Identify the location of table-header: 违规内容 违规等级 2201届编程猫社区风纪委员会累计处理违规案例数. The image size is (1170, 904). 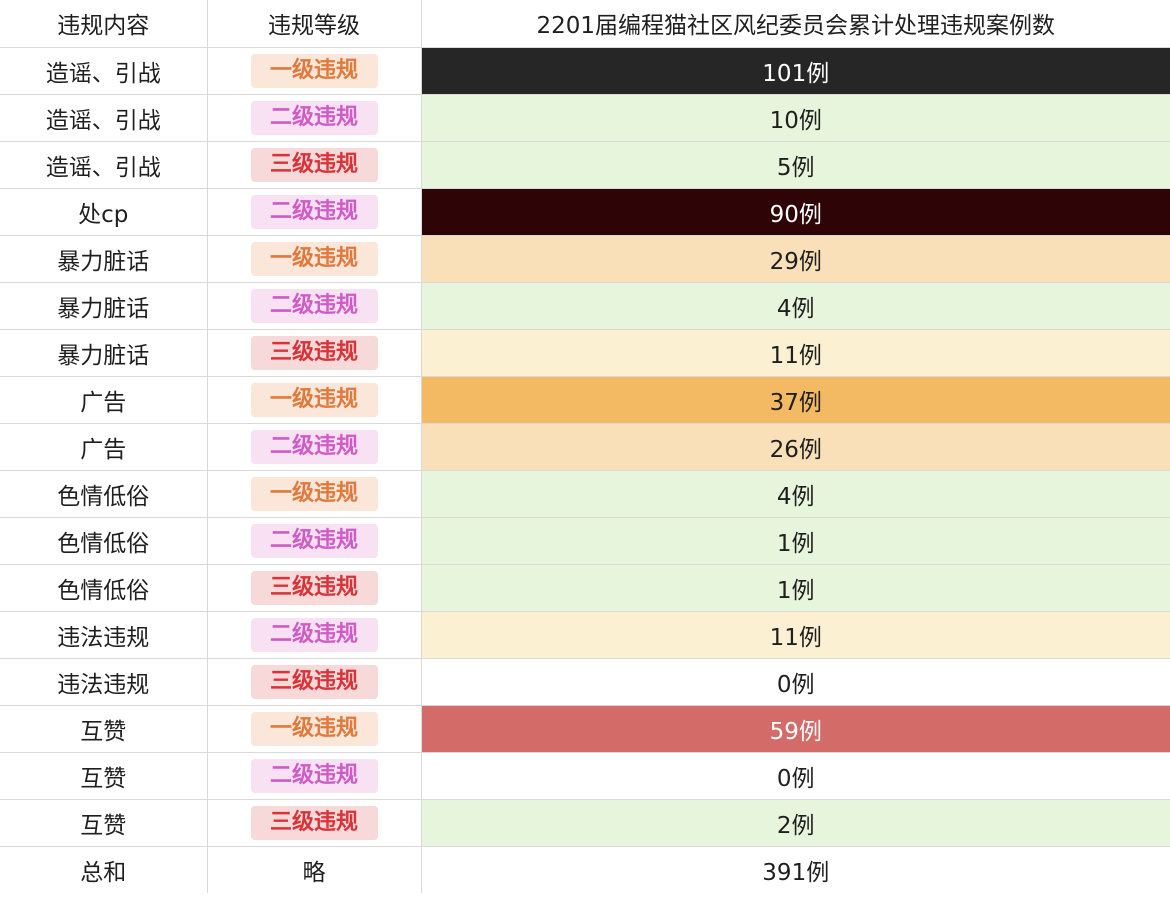
(585, 24).